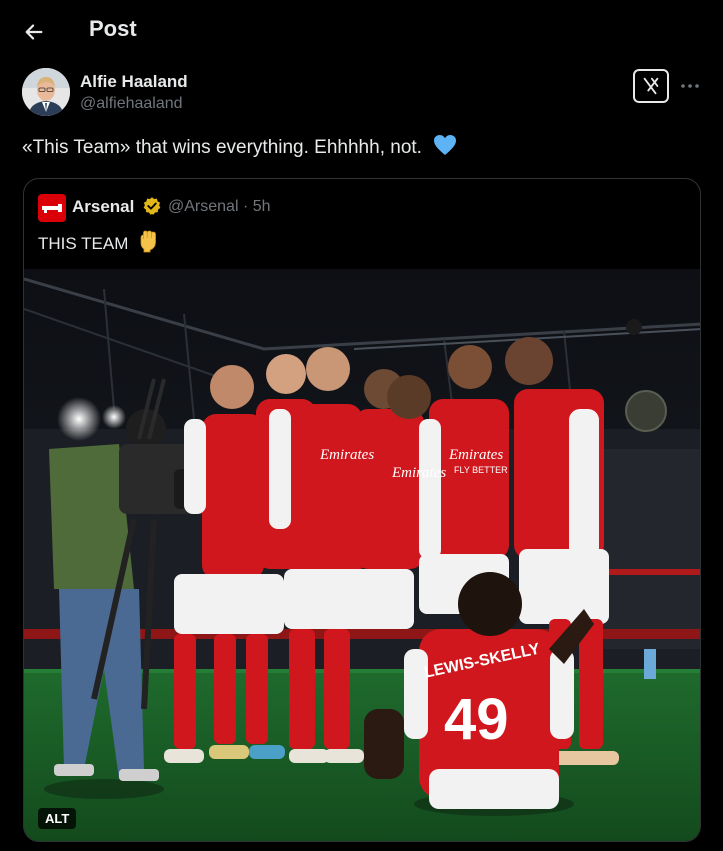 The width and height of the screenshot is (723, 851). I want to click on back-arrow-icon, so click(34, 32).